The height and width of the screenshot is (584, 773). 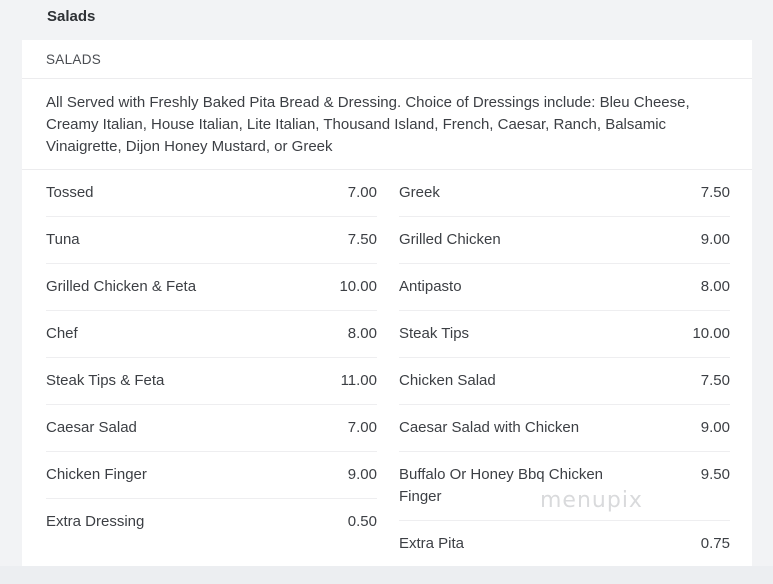 I want to click on menu-item-name: Extra Dressing, so click(x=95, y=521).